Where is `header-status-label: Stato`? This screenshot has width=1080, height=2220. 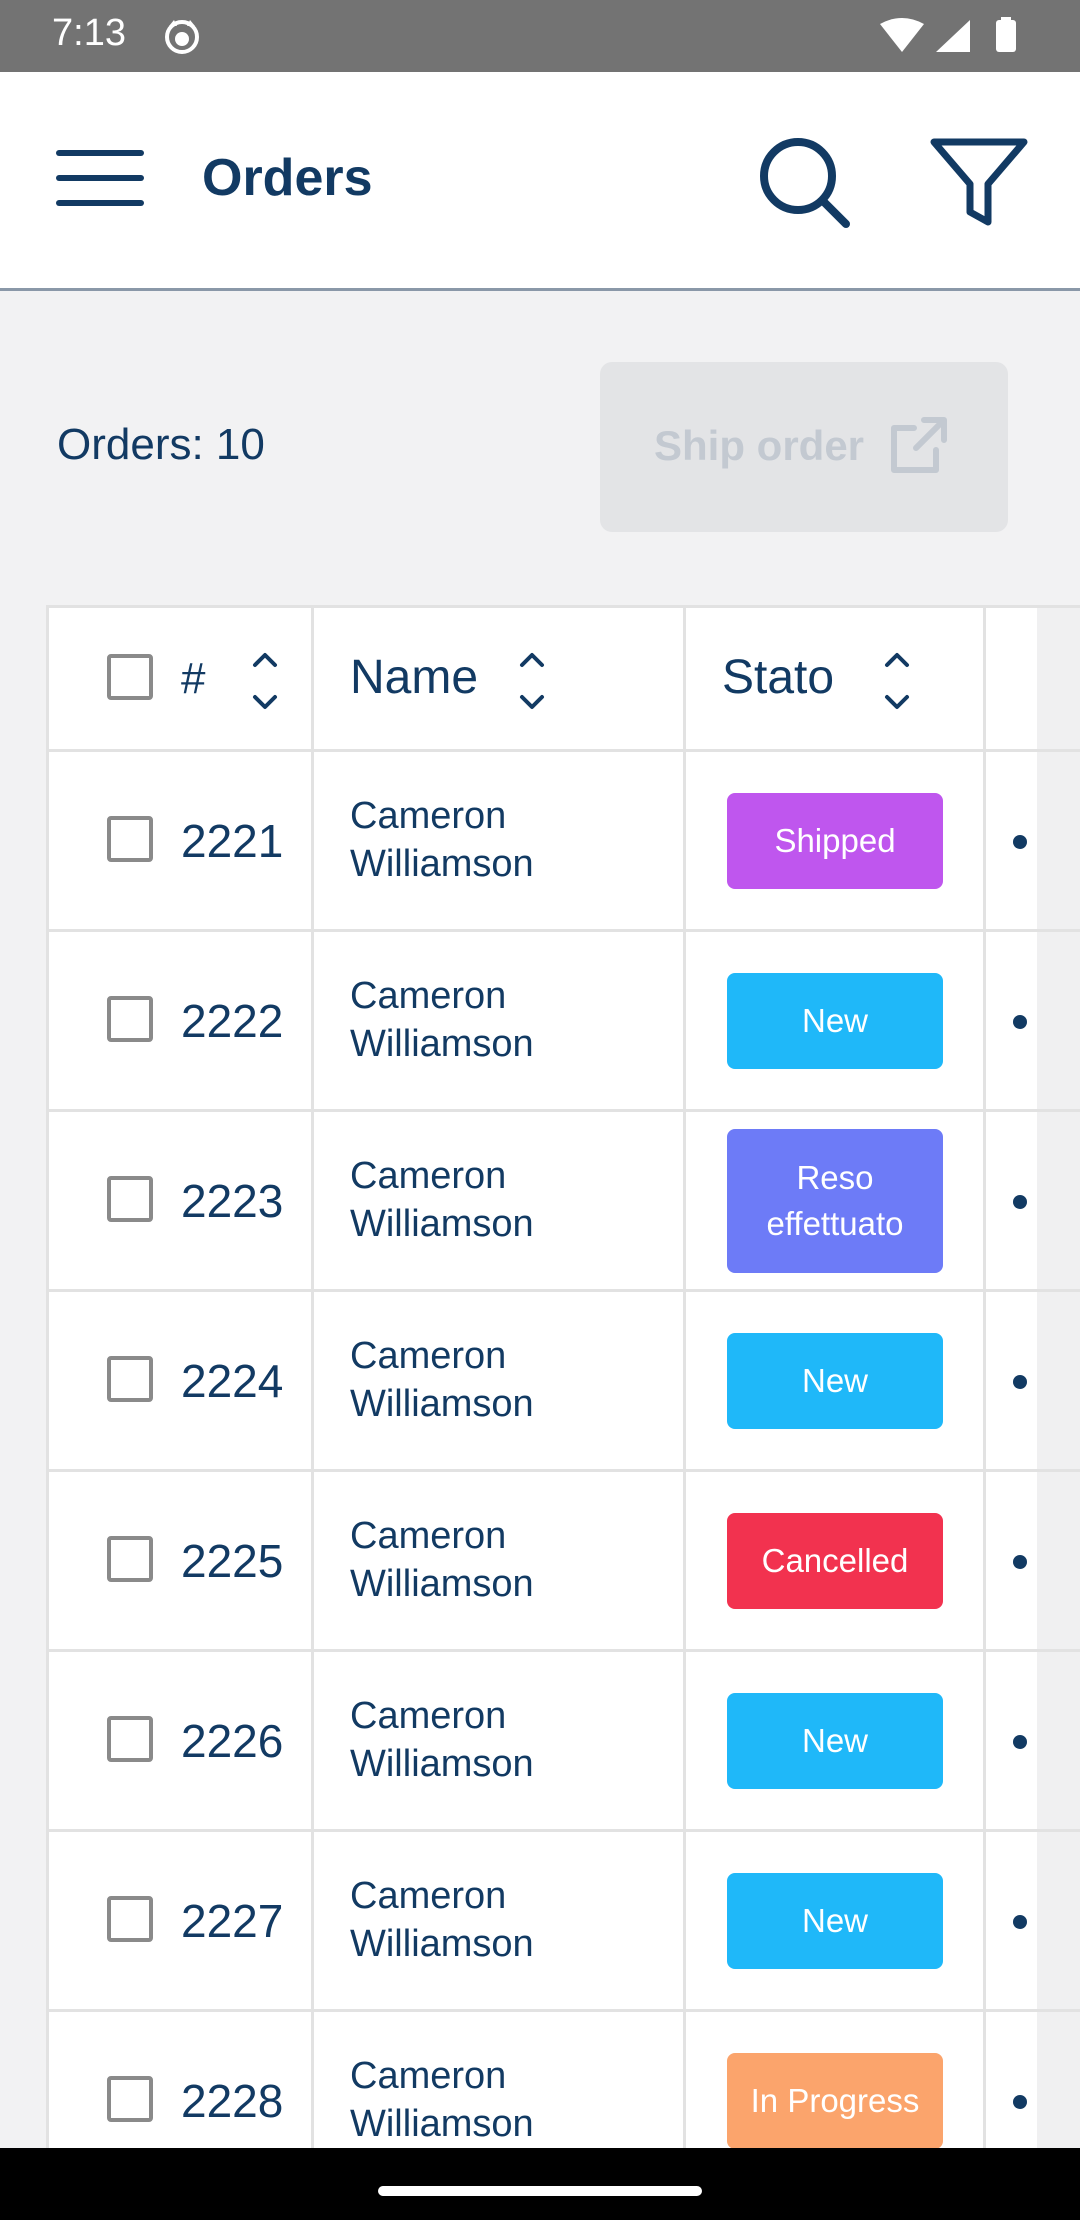 header-status-label: Stato is located at coordinates (778, 677).